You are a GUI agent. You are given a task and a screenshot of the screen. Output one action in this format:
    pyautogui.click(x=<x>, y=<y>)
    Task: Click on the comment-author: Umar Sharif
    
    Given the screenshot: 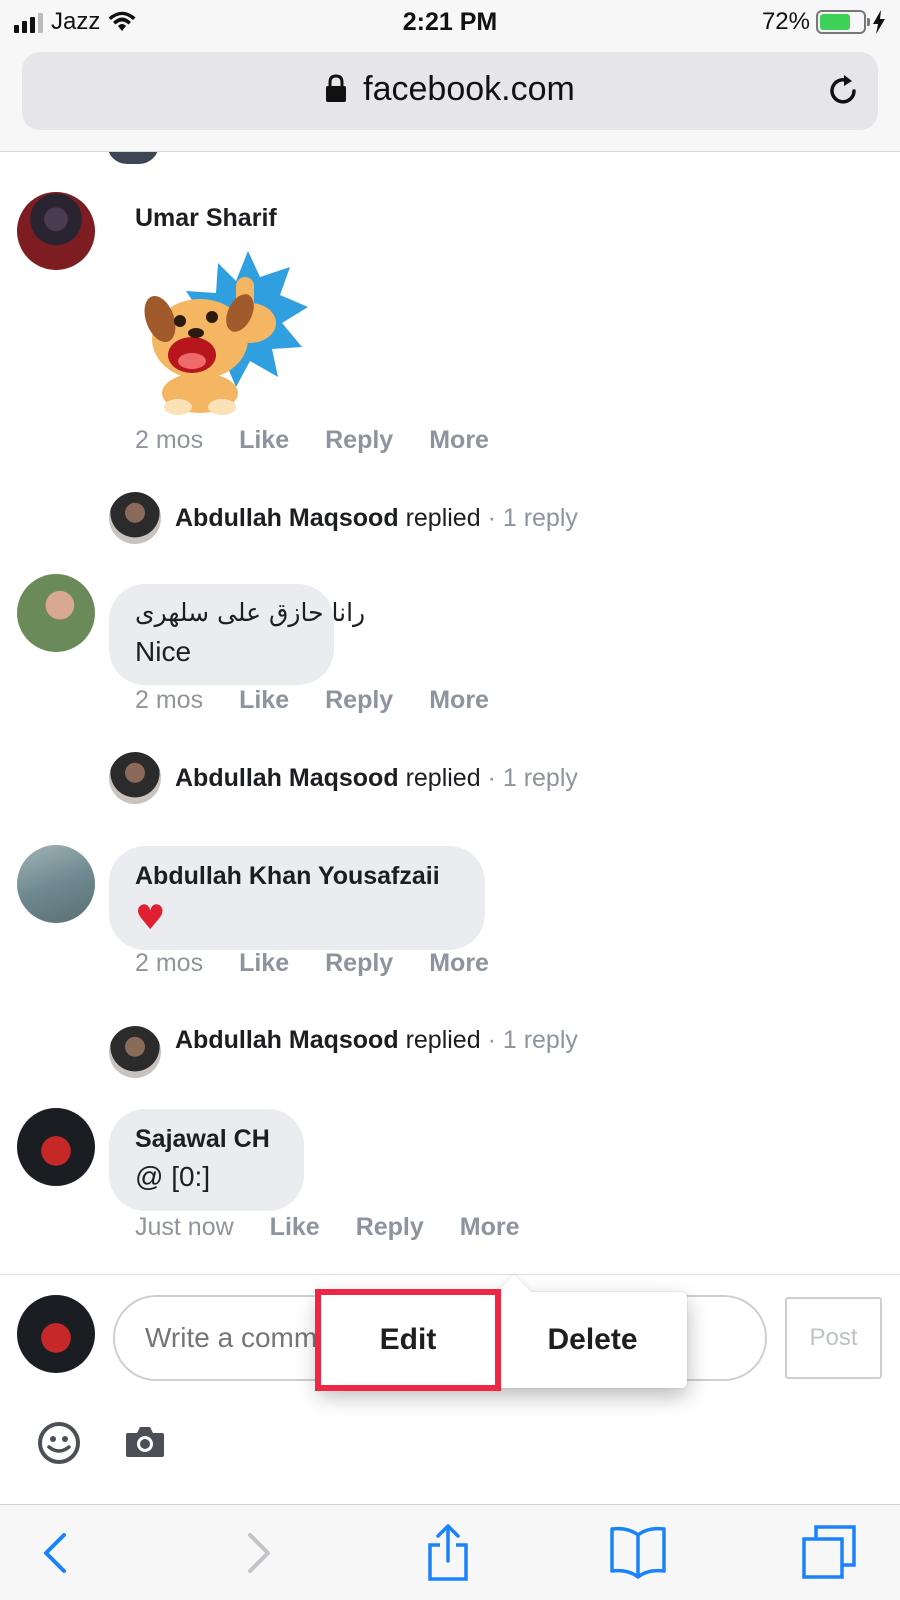 What is the action you would take?
    pyautogui.click(x=206, y=218)
    